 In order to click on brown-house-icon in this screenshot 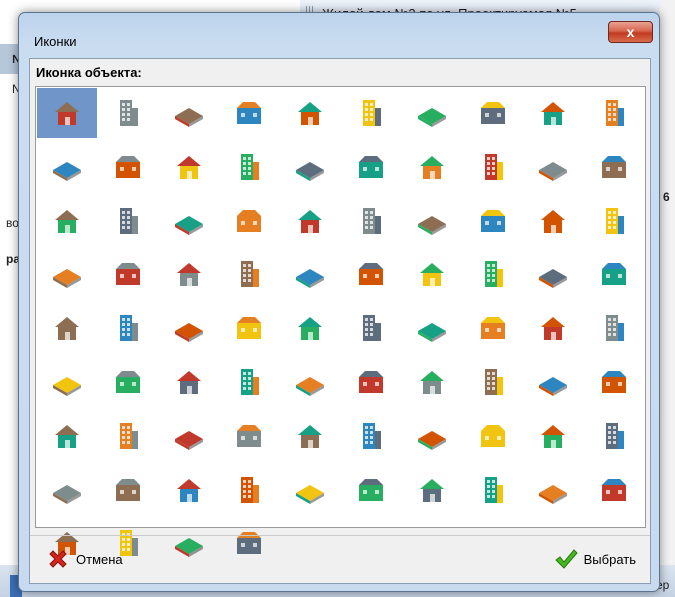, I will do `click(371, 113)`.